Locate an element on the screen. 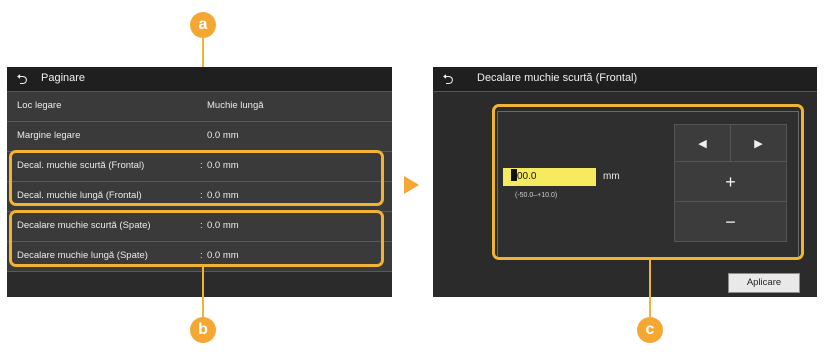  right-title: Decalare muchie scurtă (Frontal) is located at coordinates (557, 78).